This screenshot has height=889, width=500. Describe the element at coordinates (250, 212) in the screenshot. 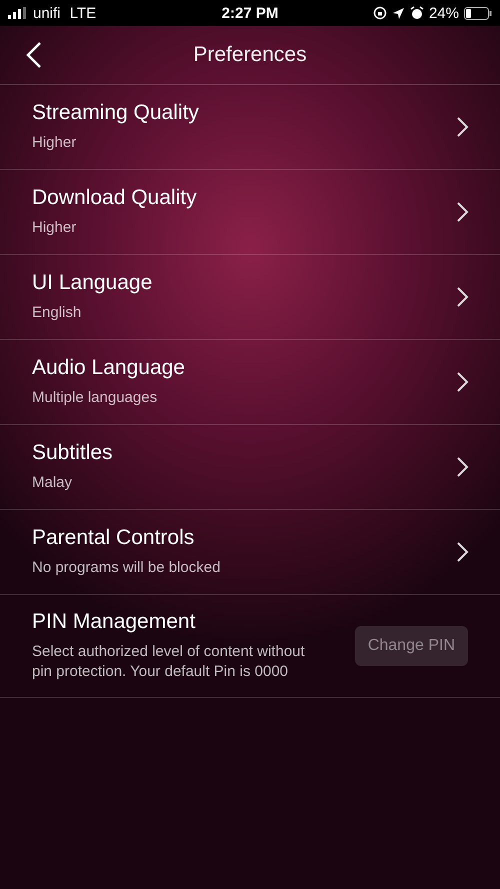

I see `settings-row: Download Quality Higher` at that location.